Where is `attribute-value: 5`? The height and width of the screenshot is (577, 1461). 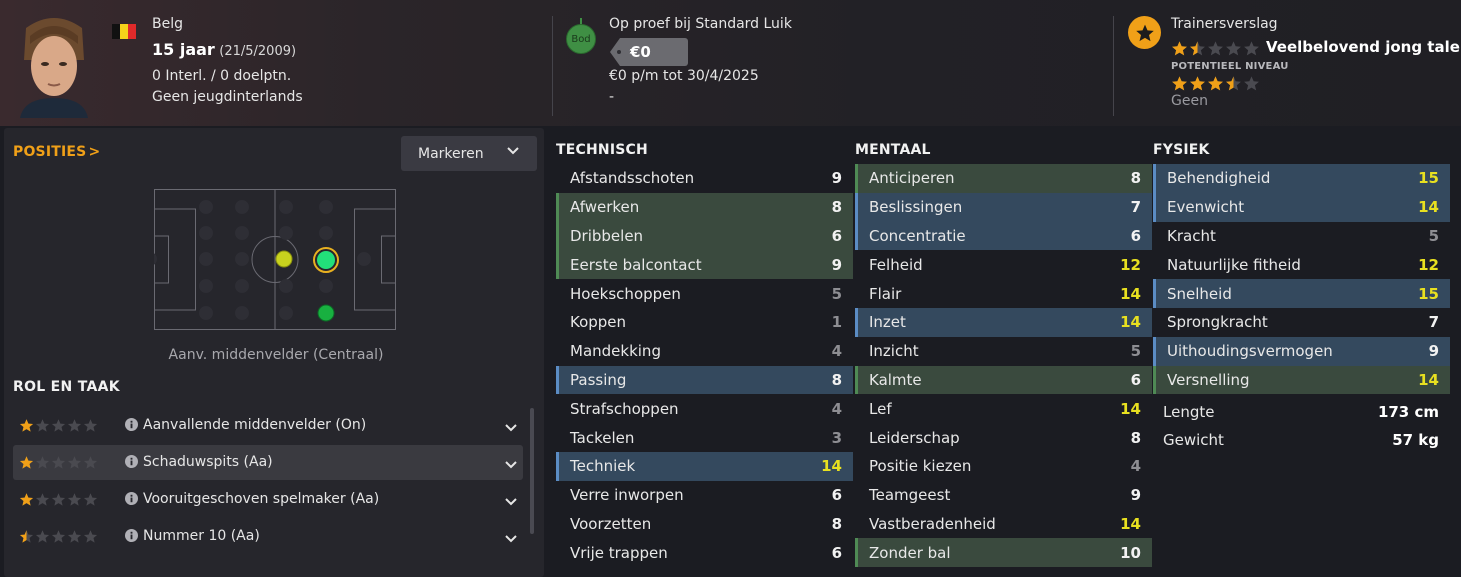
attribute-value: 5 is located at coordinates (836, 293).